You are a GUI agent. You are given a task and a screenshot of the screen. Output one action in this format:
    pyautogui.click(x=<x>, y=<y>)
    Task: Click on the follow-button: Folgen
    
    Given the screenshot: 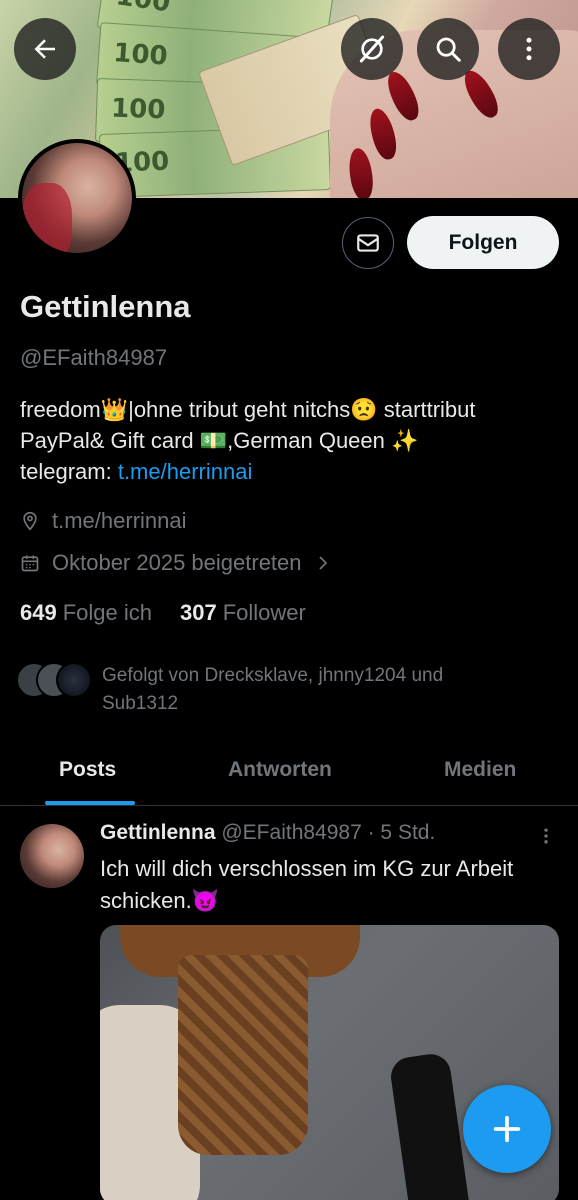 What is the action you would take?
    pyautogui.click(x=483, y=242)
    